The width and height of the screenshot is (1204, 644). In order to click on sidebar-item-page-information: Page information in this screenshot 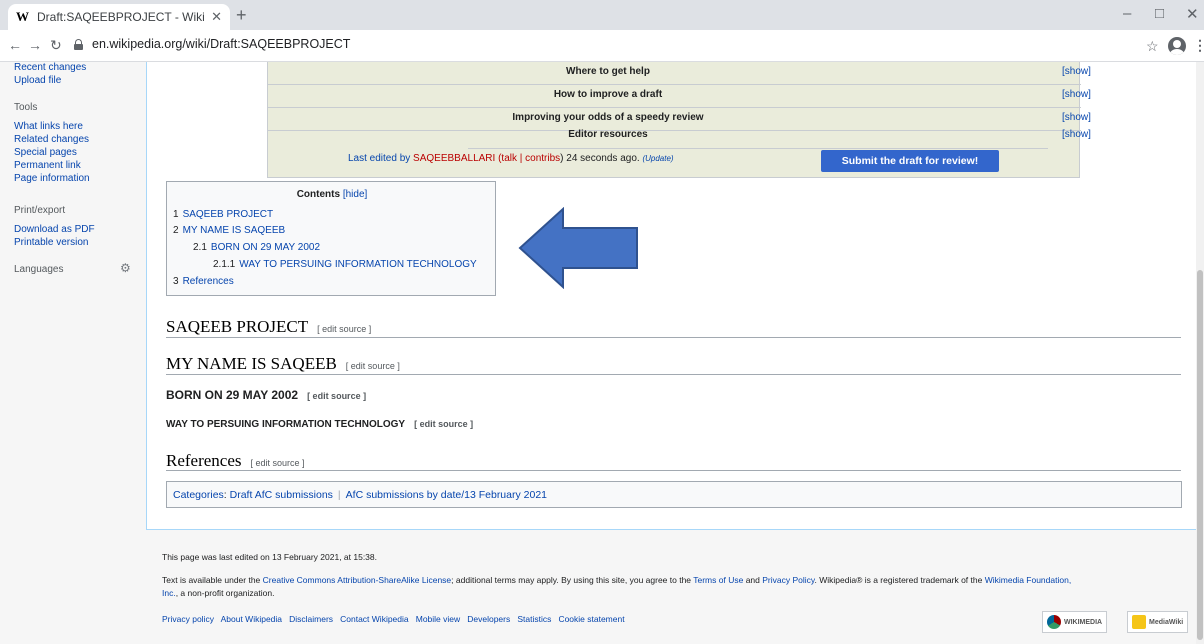, I will do `click(52, 178)`.